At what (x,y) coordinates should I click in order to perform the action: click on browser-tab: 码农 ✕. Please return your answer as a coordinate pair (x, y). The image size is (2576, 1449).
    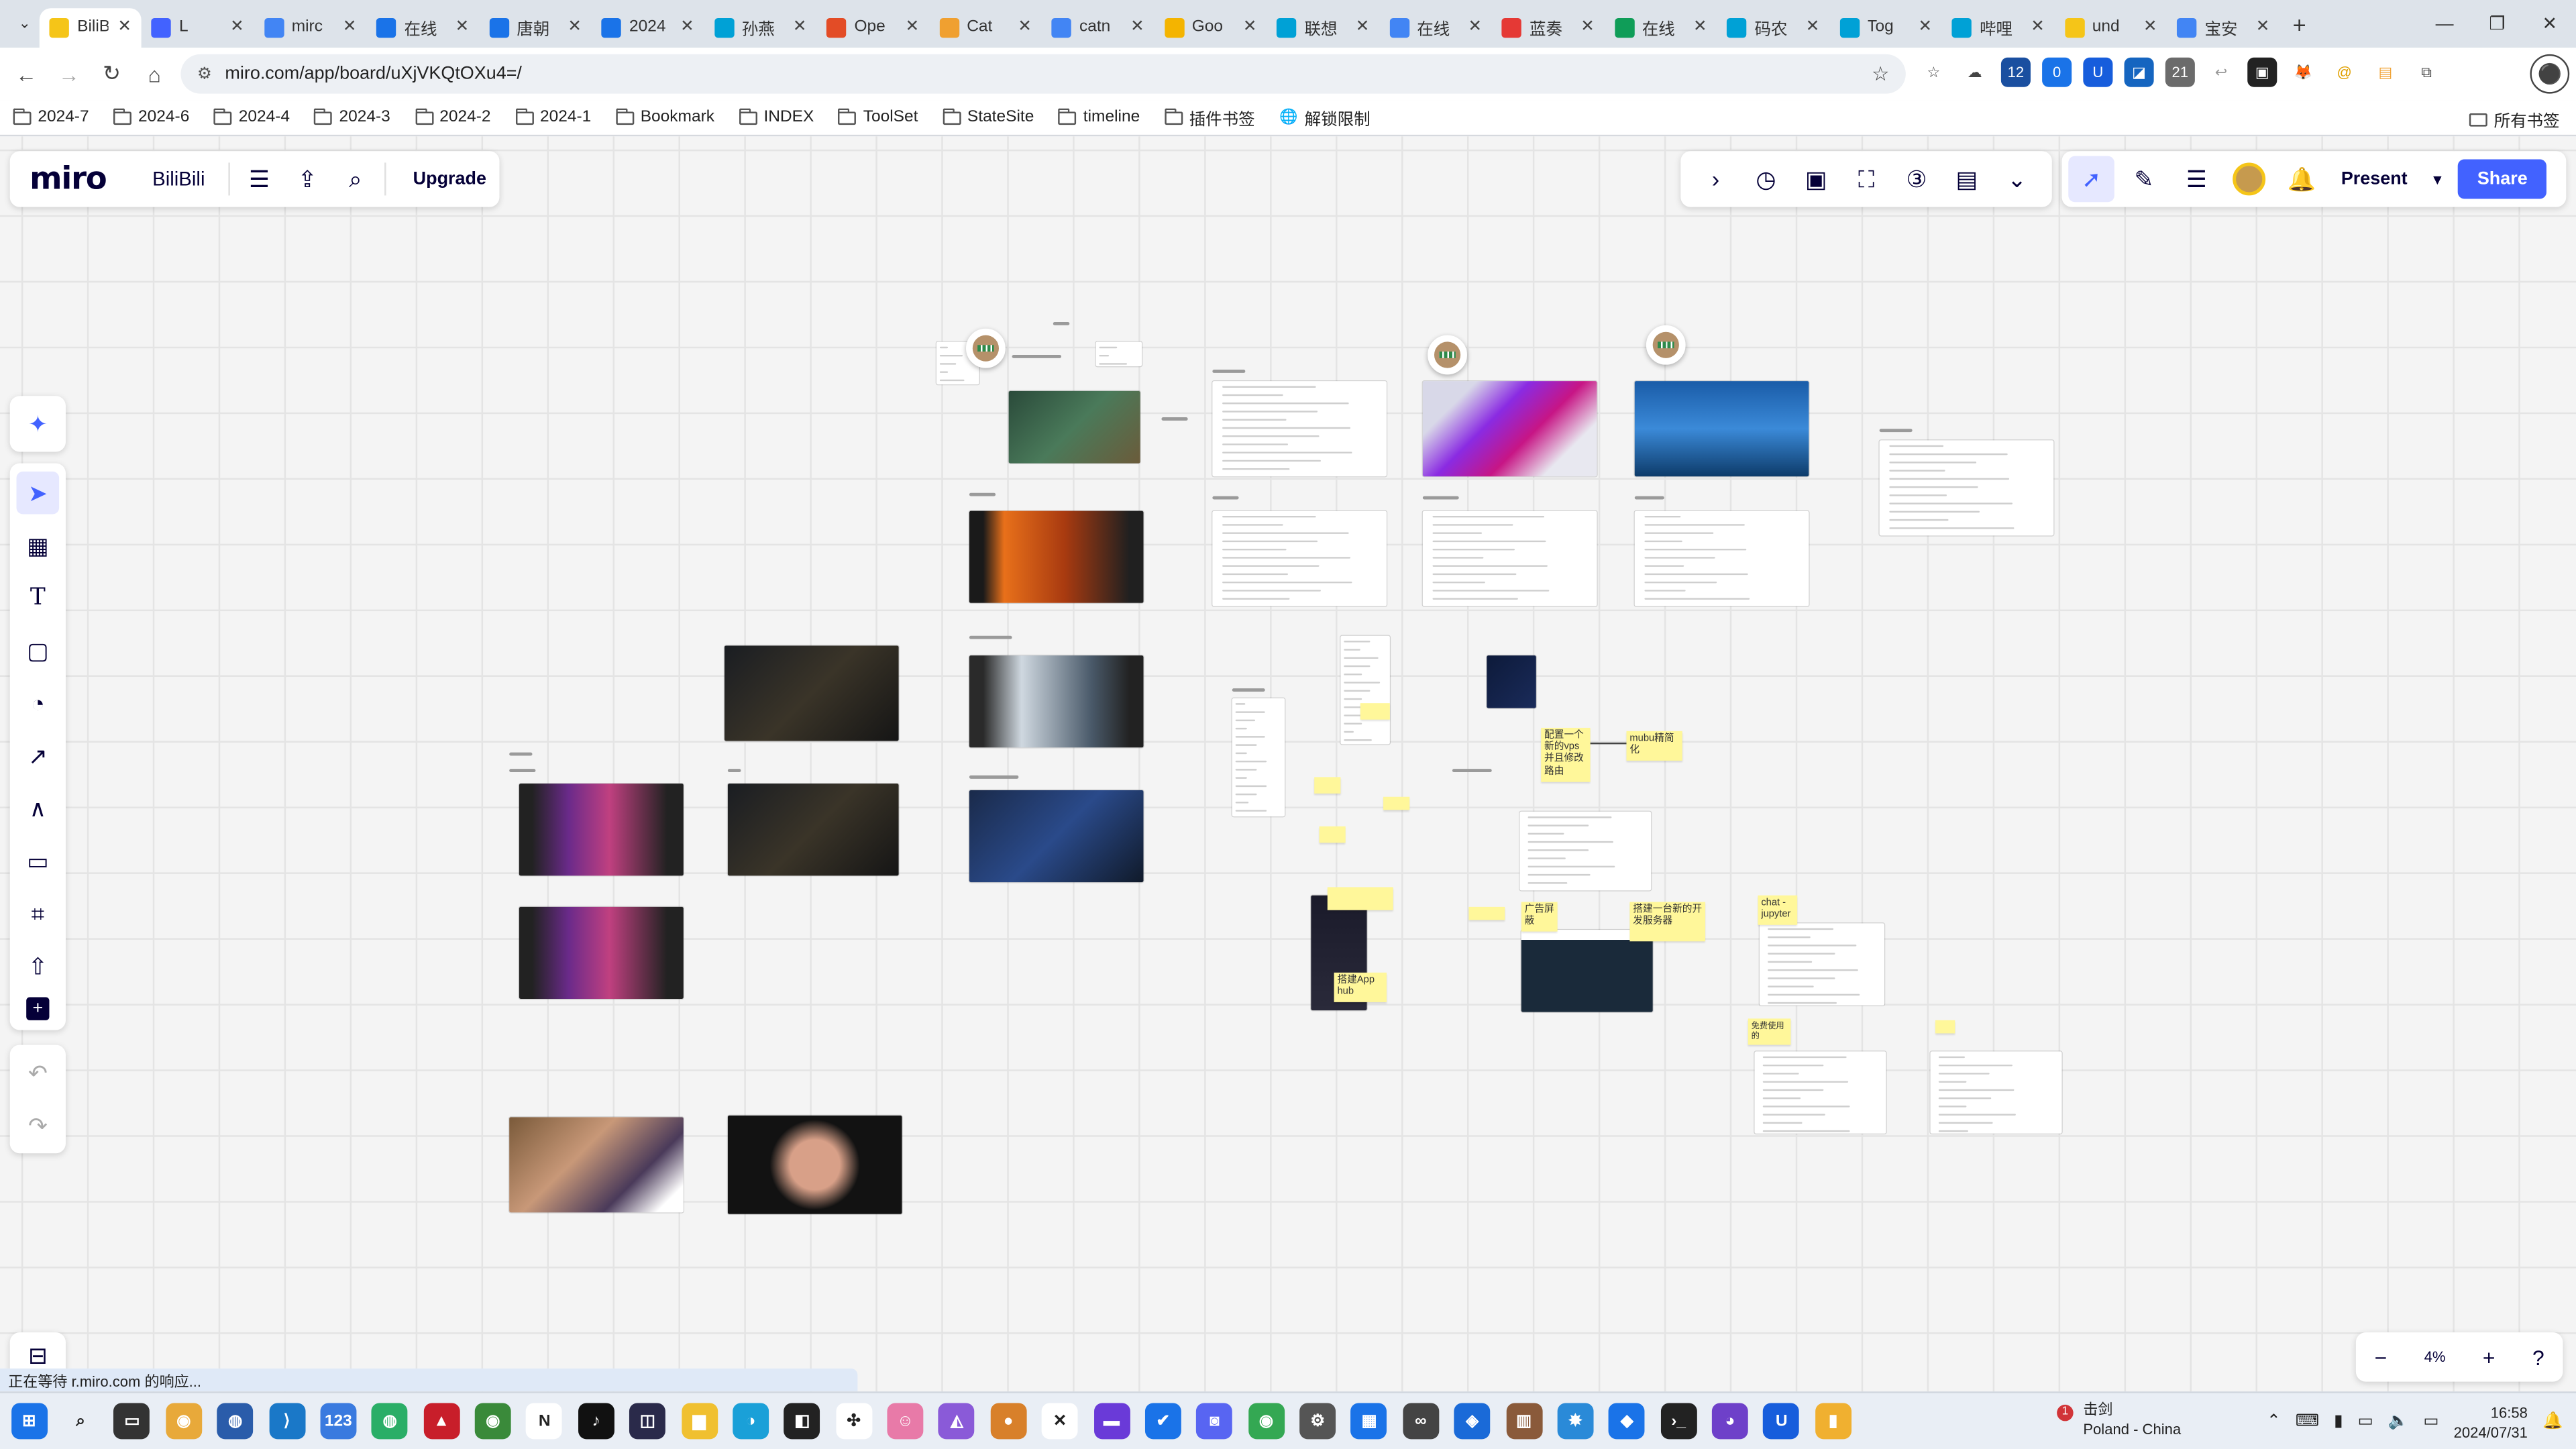
    Looking at the image, I should click on (1773, 27).